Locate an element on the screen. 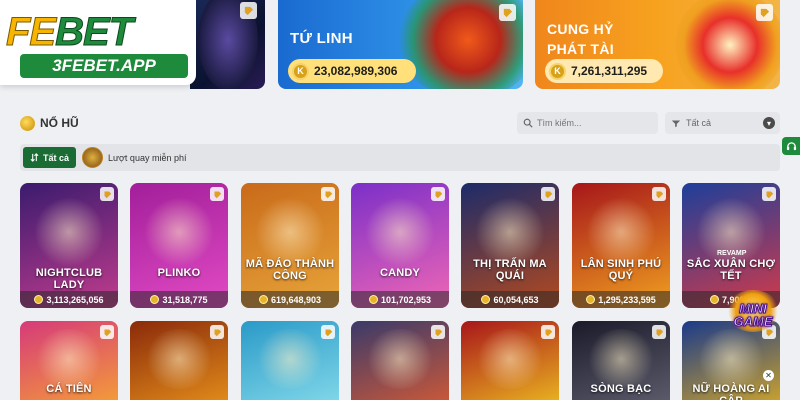  game-card: MÃ ĐÁO THÀNH CÔNG 619,648,903 is located at coordinates (290, 245).